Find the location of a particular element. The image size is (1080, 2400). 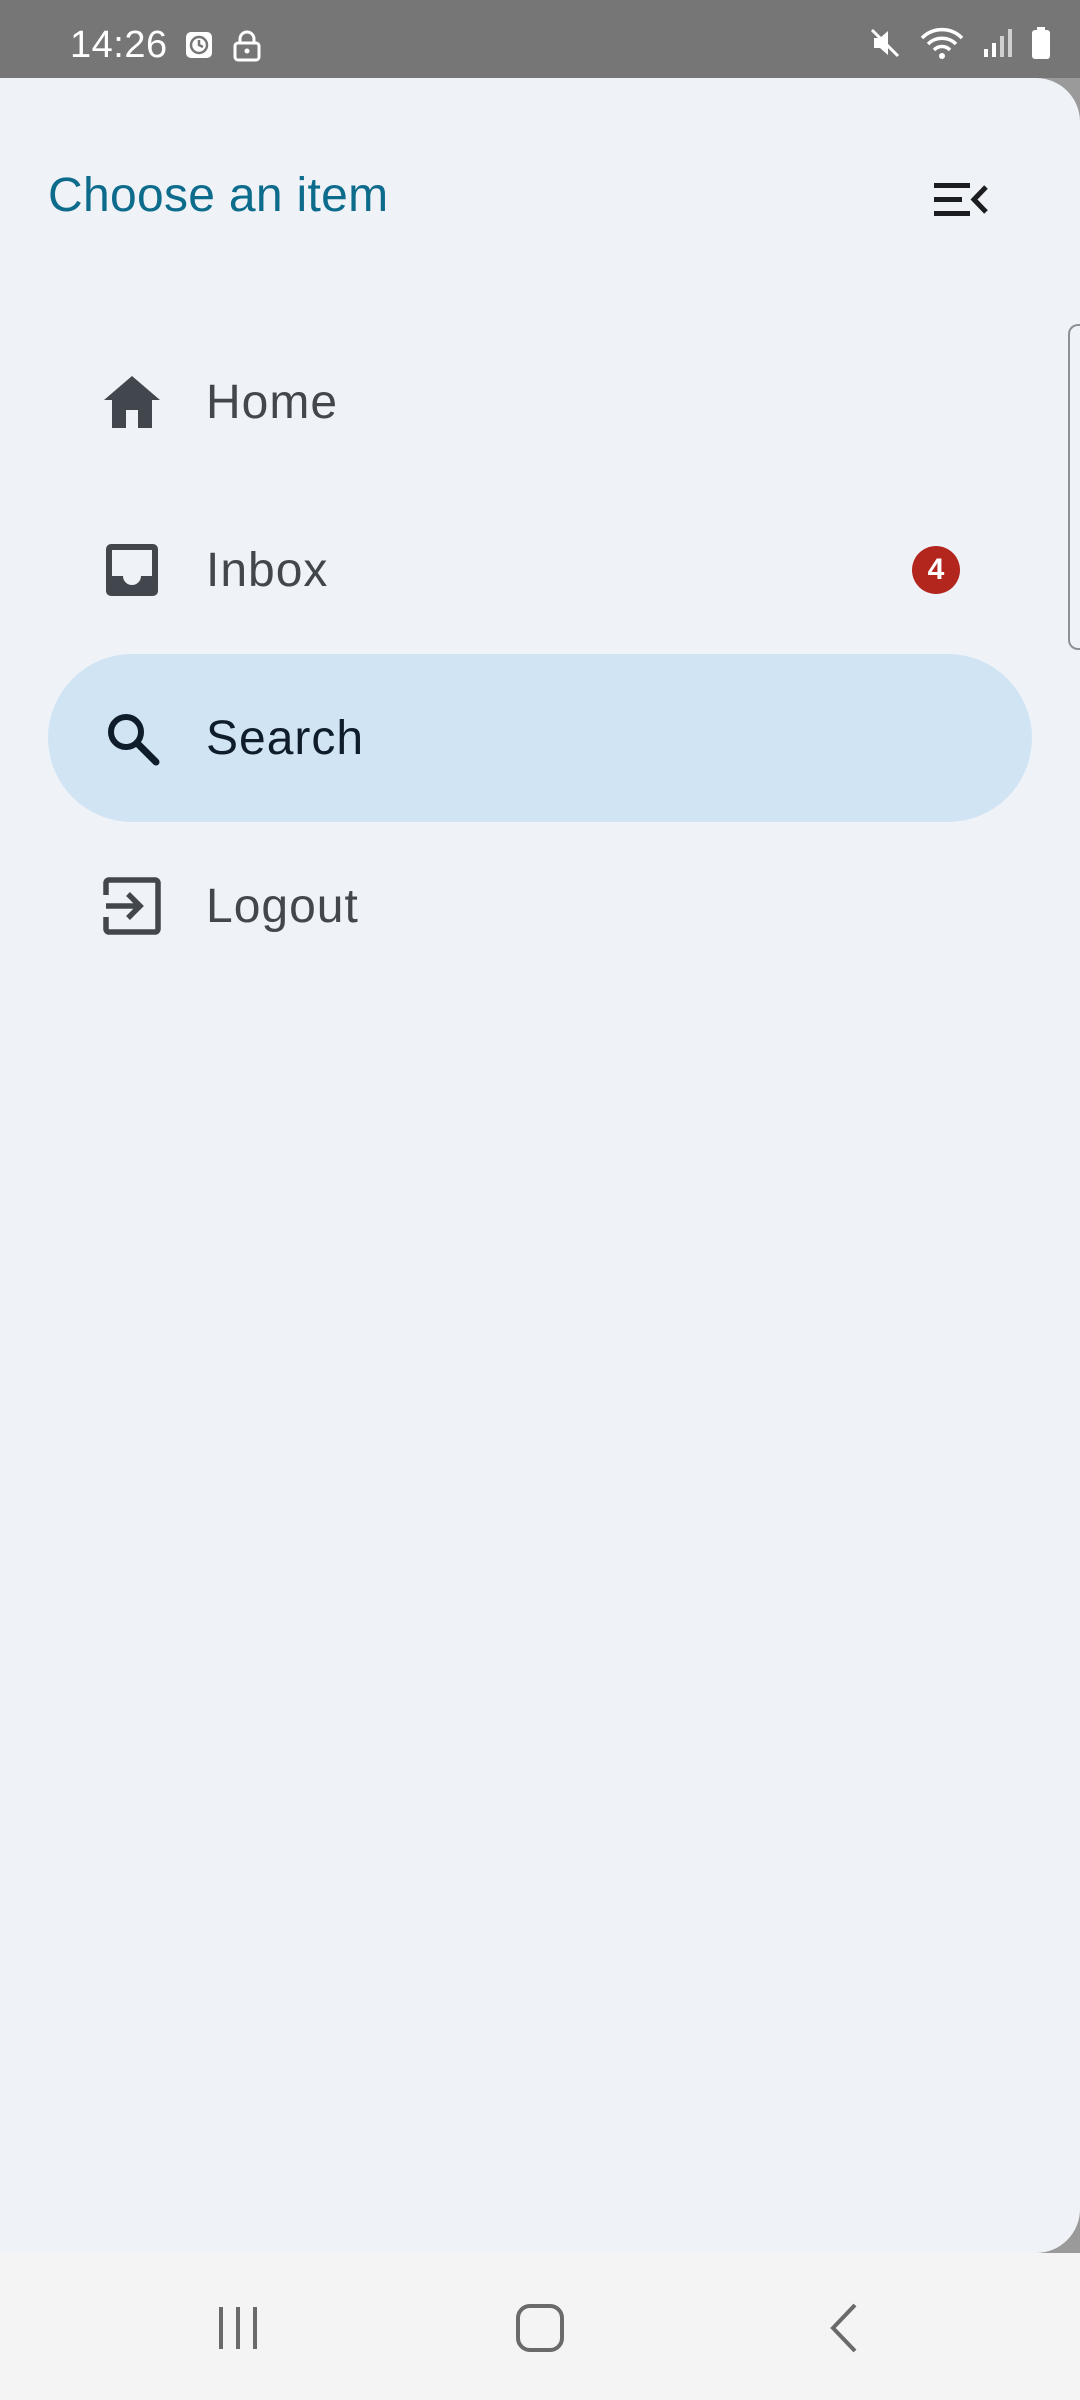

back-button is located at coordinates (845, 2328).